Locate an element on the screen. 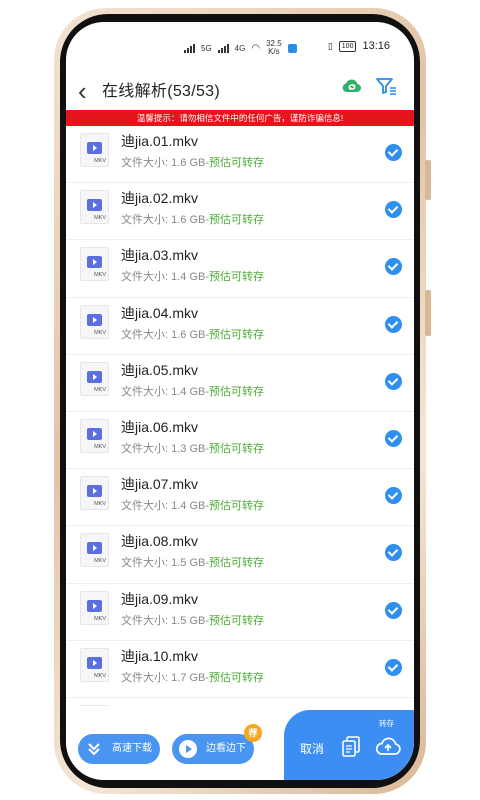 The image size is (480, 800). battery-indicator: 100 is located at coordinates (347, 46).